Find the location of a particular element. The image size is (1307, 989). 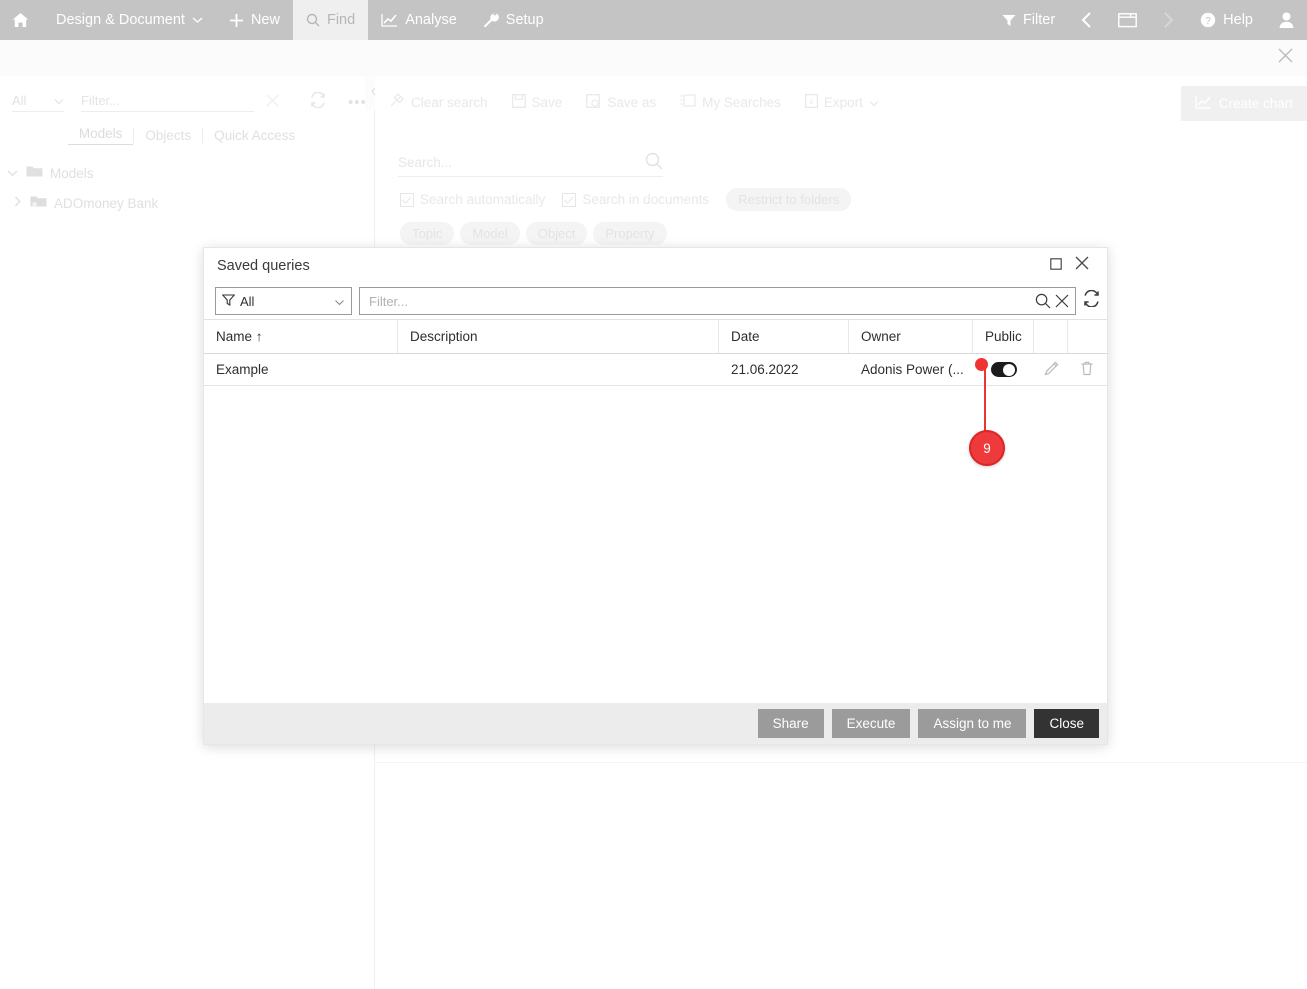

close-view-button is located at coordinates (1285, 58).